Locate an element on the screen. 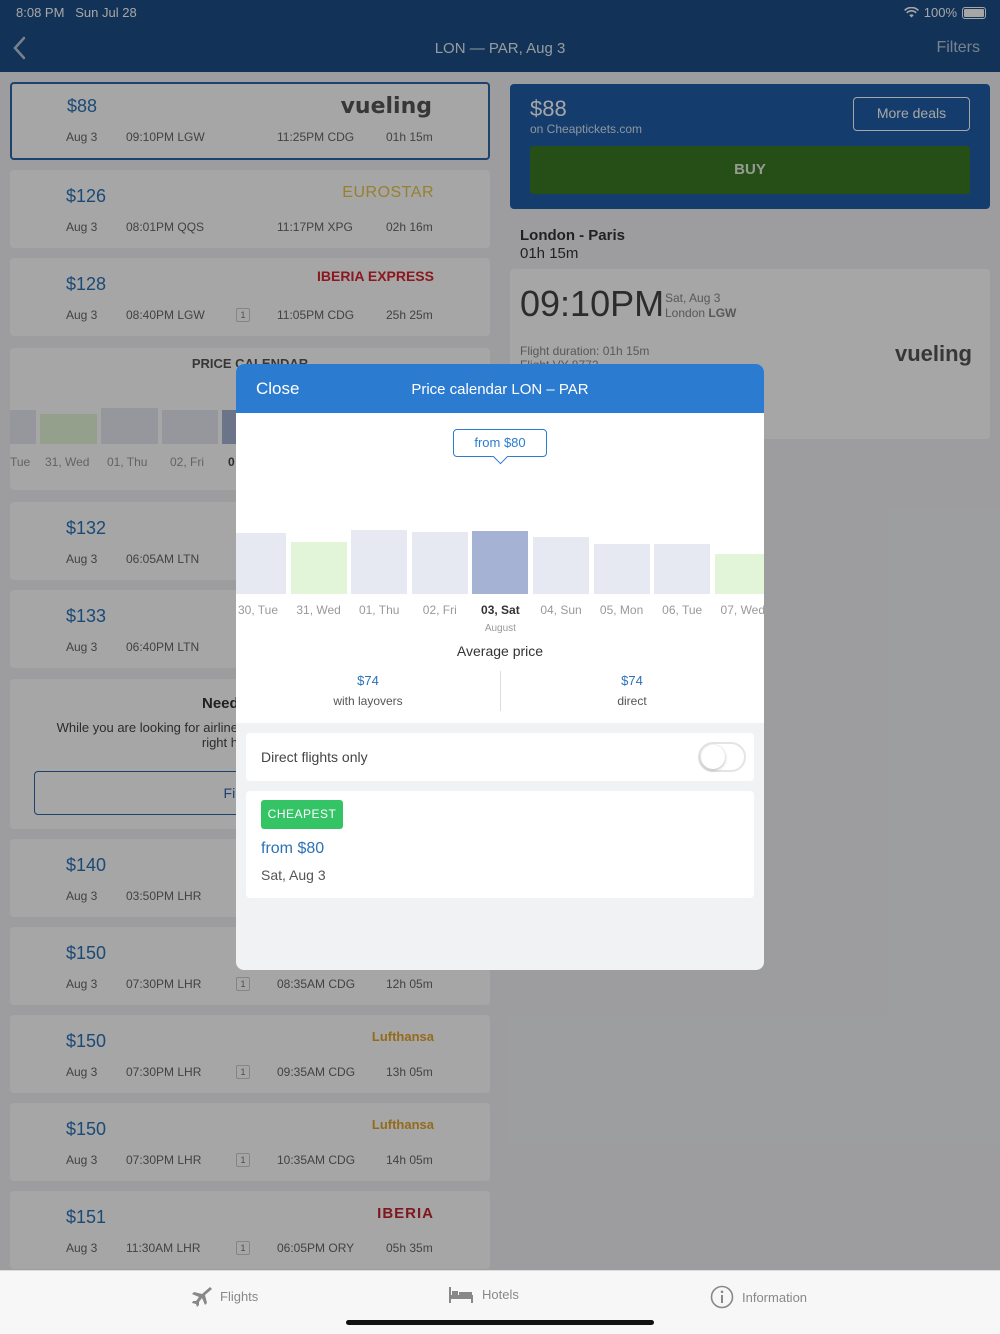  cheapest-card: CHEAPEST from $80 Sat, Aug 3 is located at coordinates (500, 844).